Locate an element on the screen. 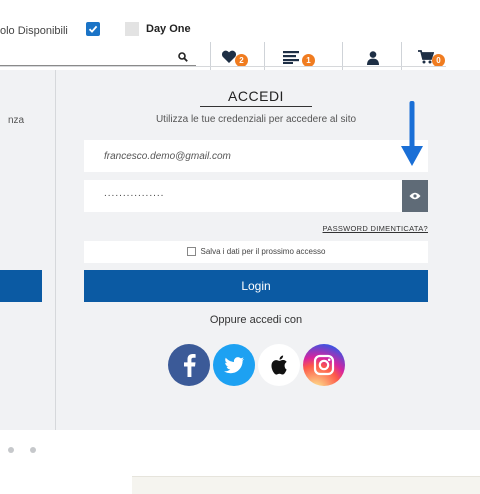  carousel-dots is located at coordinates (30, 449).